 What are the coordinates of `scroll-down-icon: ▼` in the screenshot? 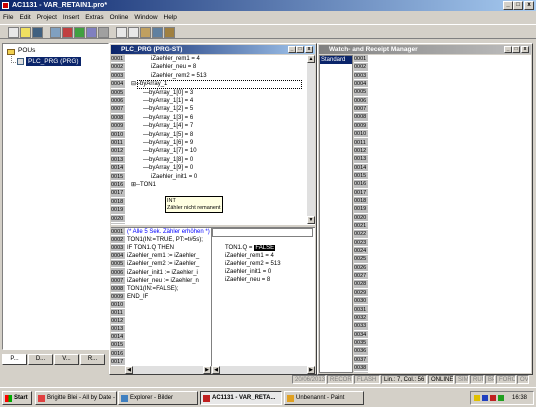 It's located at (311, 220).